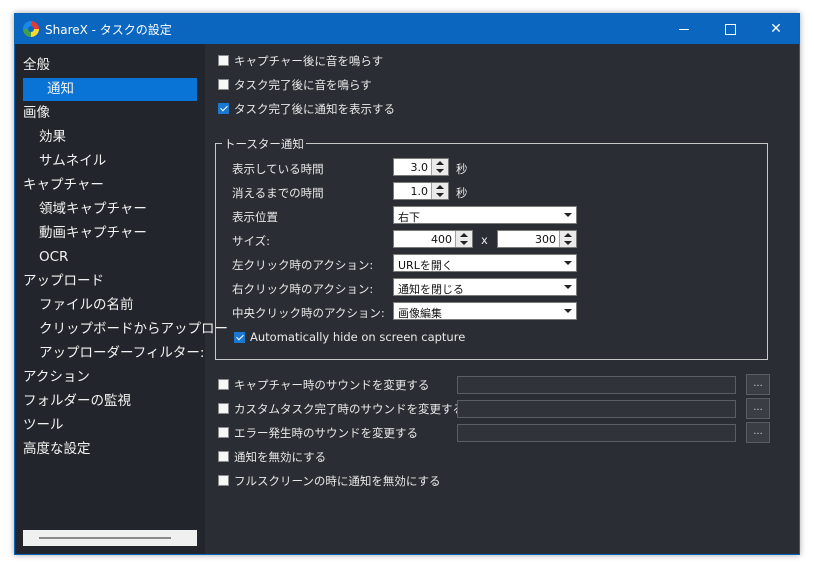  What do you see at coordinates (223, 84) in the screenshot?
I see `play-sound-after-task-checkbox` at bounding box center [223, 84].